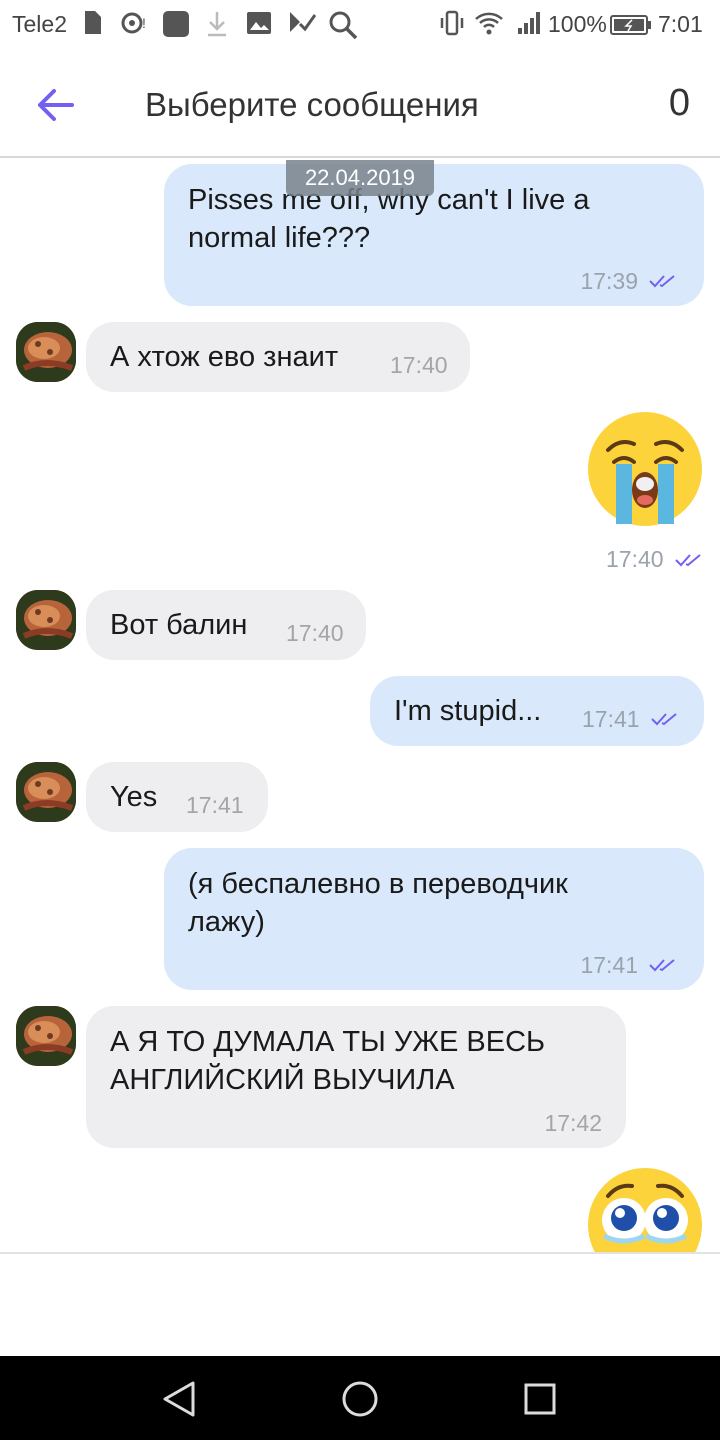 Image resolution: width=720 pixels, height=1440 pixels. I want to click on nav-home-button, so click(360, 1399).